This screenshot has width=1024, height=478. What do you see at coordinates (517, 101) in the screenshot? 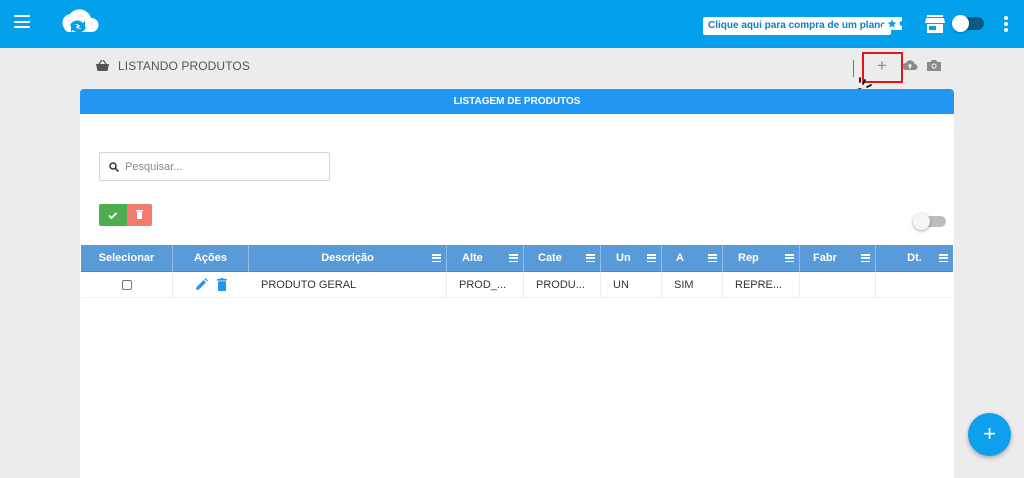
I see `card-header: LISTAGEM DE PRODUTOS` at bounding box center [517, 101].